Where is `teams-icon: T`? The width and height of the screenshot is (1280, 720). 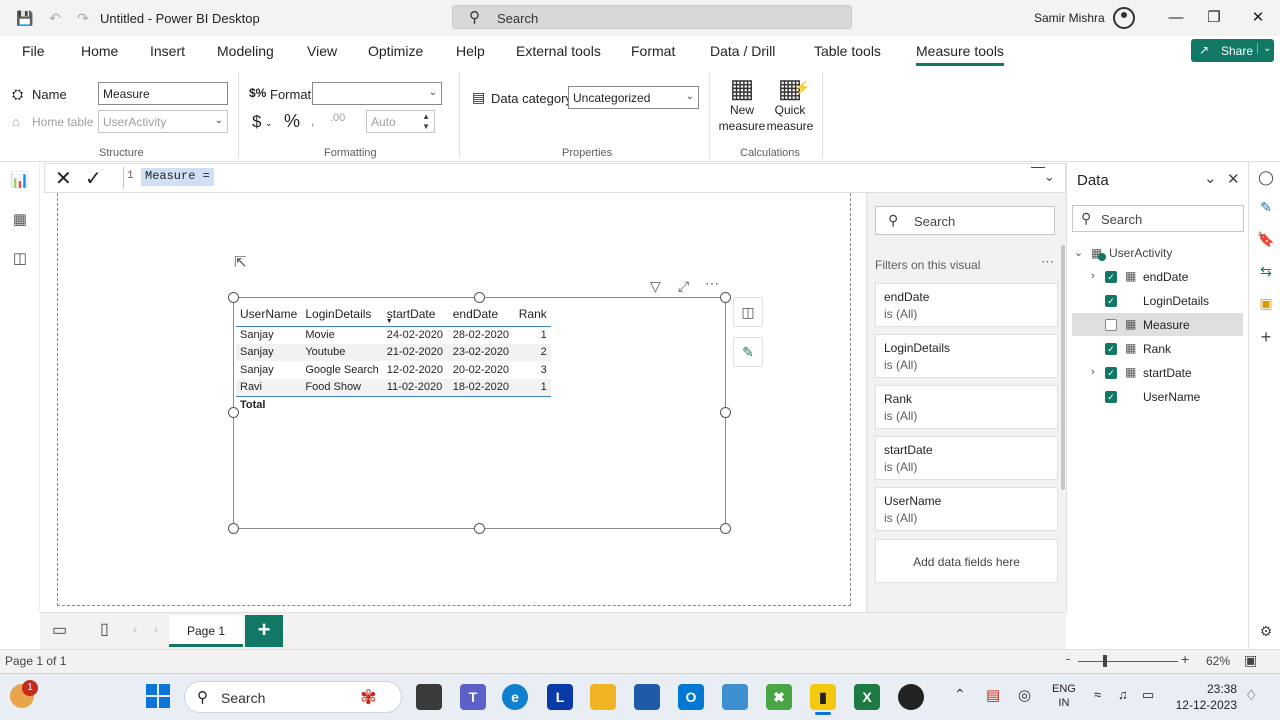 teams-icon: T is located at coordinates (473, 697).